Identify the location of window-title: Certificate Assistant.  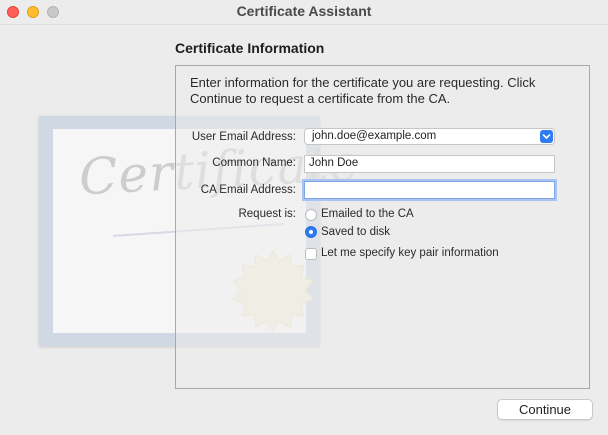
(304, 11).